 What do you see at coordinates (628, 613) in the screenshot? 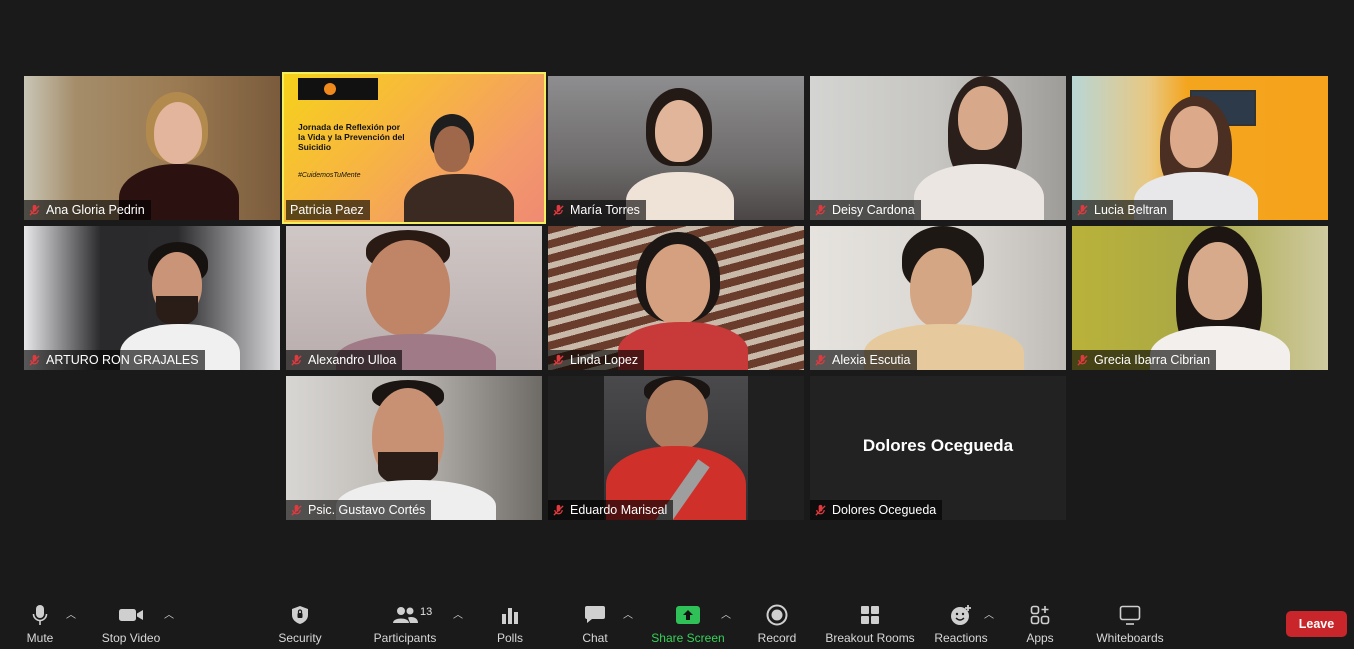
I see `chat-options-chevron-up-icon: ︿` at bounding box center [628, 613].